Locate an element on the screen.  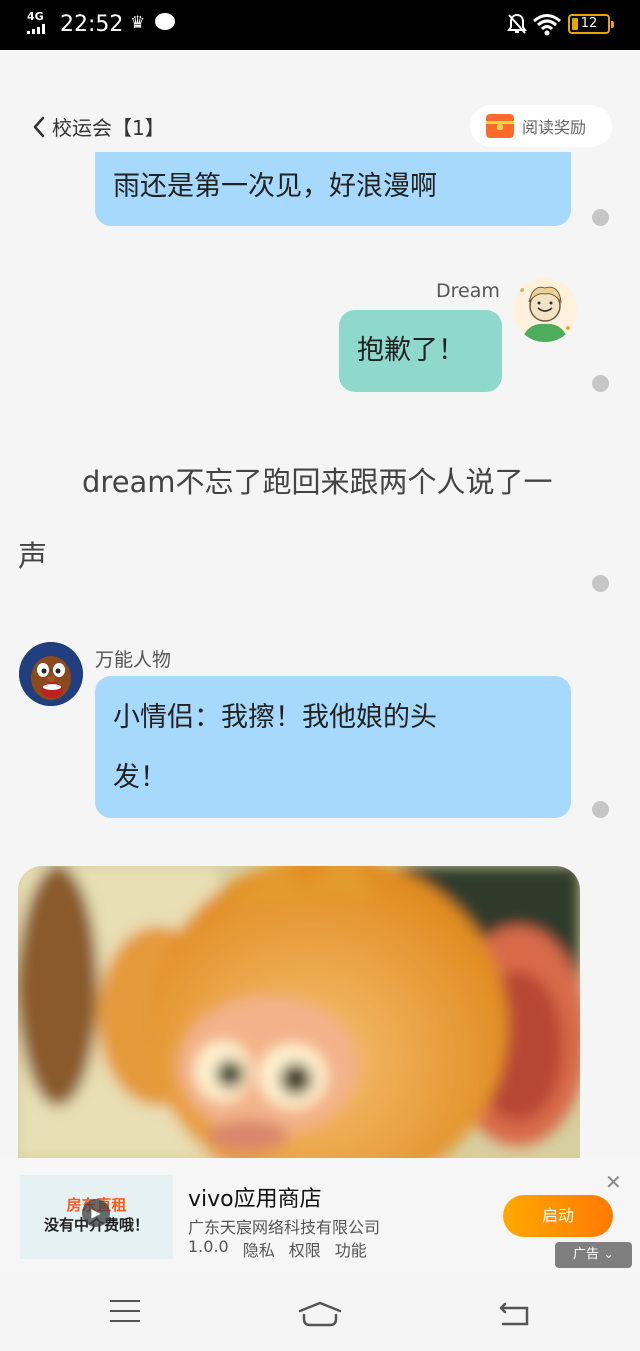
chat-bubble: 抱歉了！ is located at coordinates (420, 351).